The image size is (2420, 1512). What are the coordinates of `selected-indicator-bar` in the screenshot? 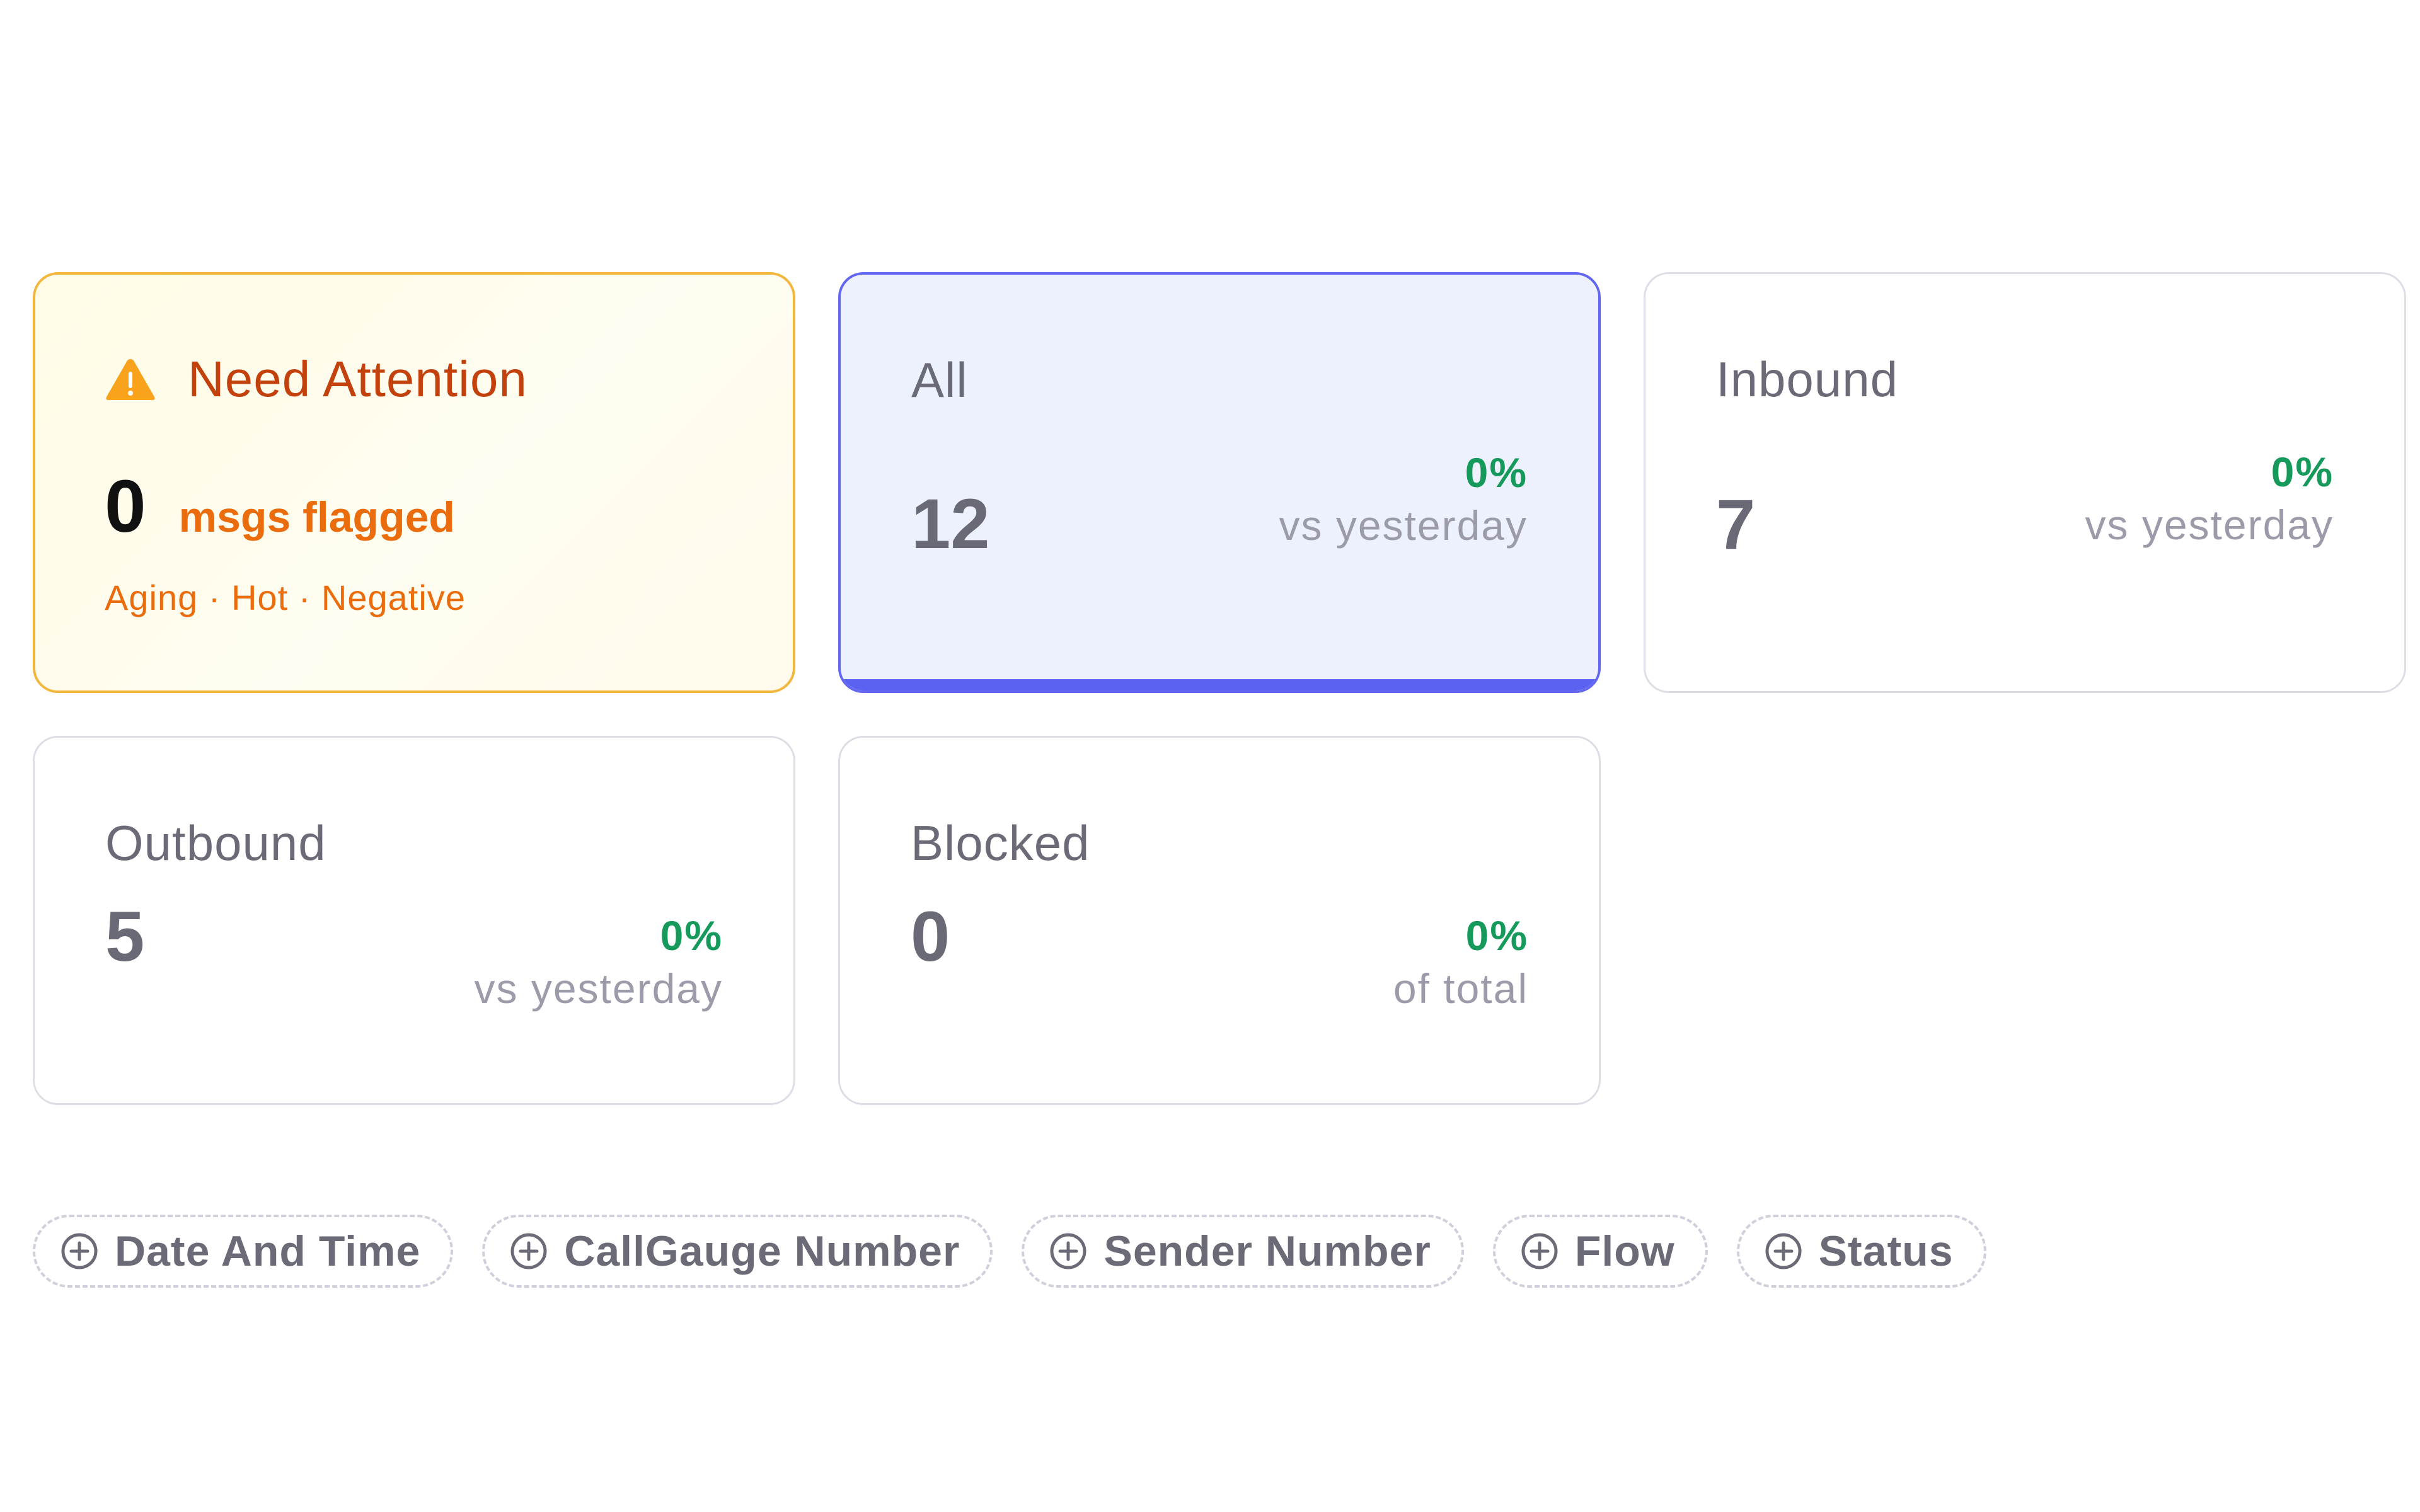 It's located at (1219, 684).